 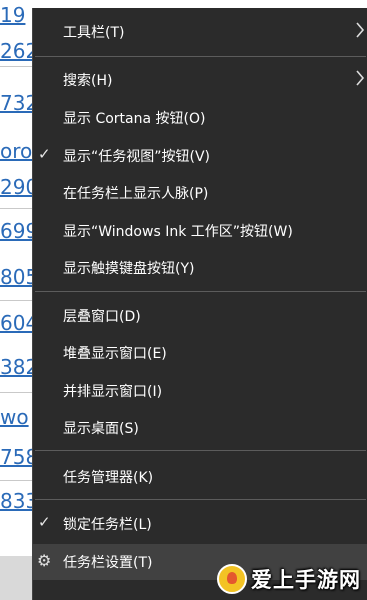 What do you see at coordinates (178, 232) in the screenshot?
I see `menu-item-label: 显示“Windows Ink 工作区”按钮(W)` at bounding box center [178, 232].